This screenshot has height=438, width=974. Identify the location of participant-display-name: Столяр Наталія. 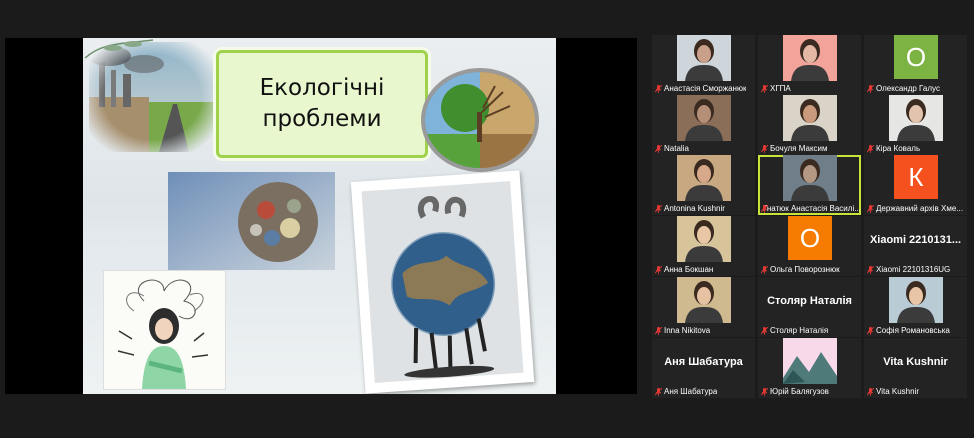
(809, 301).